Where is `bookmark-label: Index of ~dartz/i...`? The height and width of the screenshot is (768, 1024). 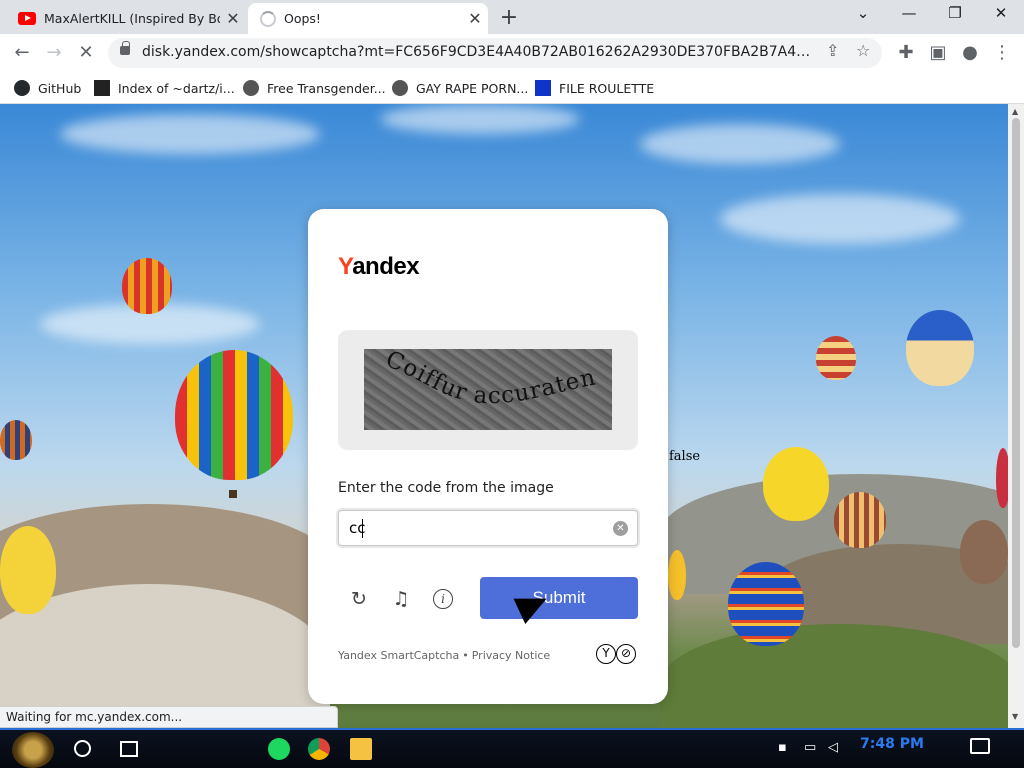
bookmark-label: Index of ~dartz/i... is located at coordinates (176, 88).